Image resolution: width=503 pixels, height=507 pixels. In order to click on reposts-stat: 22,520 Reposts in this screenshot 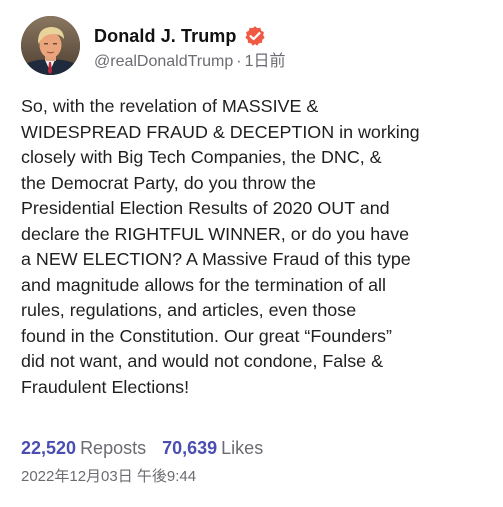, I will do `click(83, 448)`.